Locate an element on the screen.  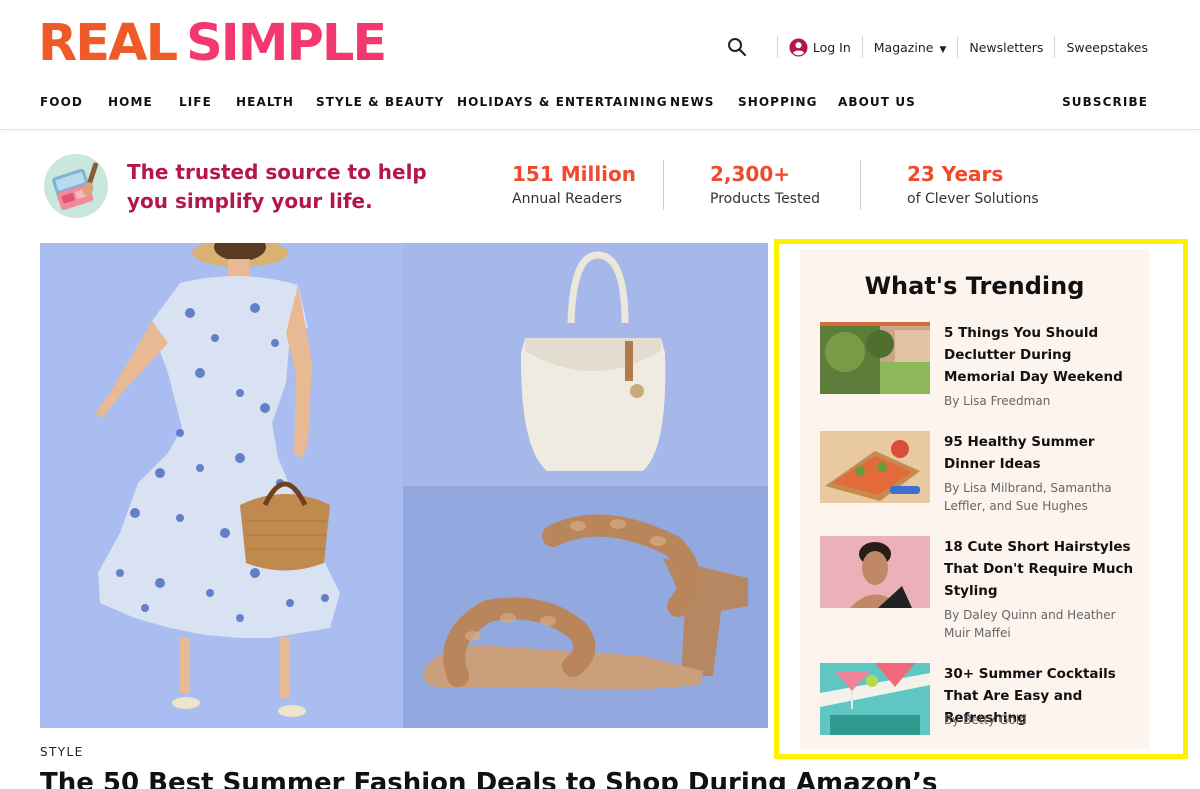
nav-item-health: HEALTH is located at coordinates (265, 102).